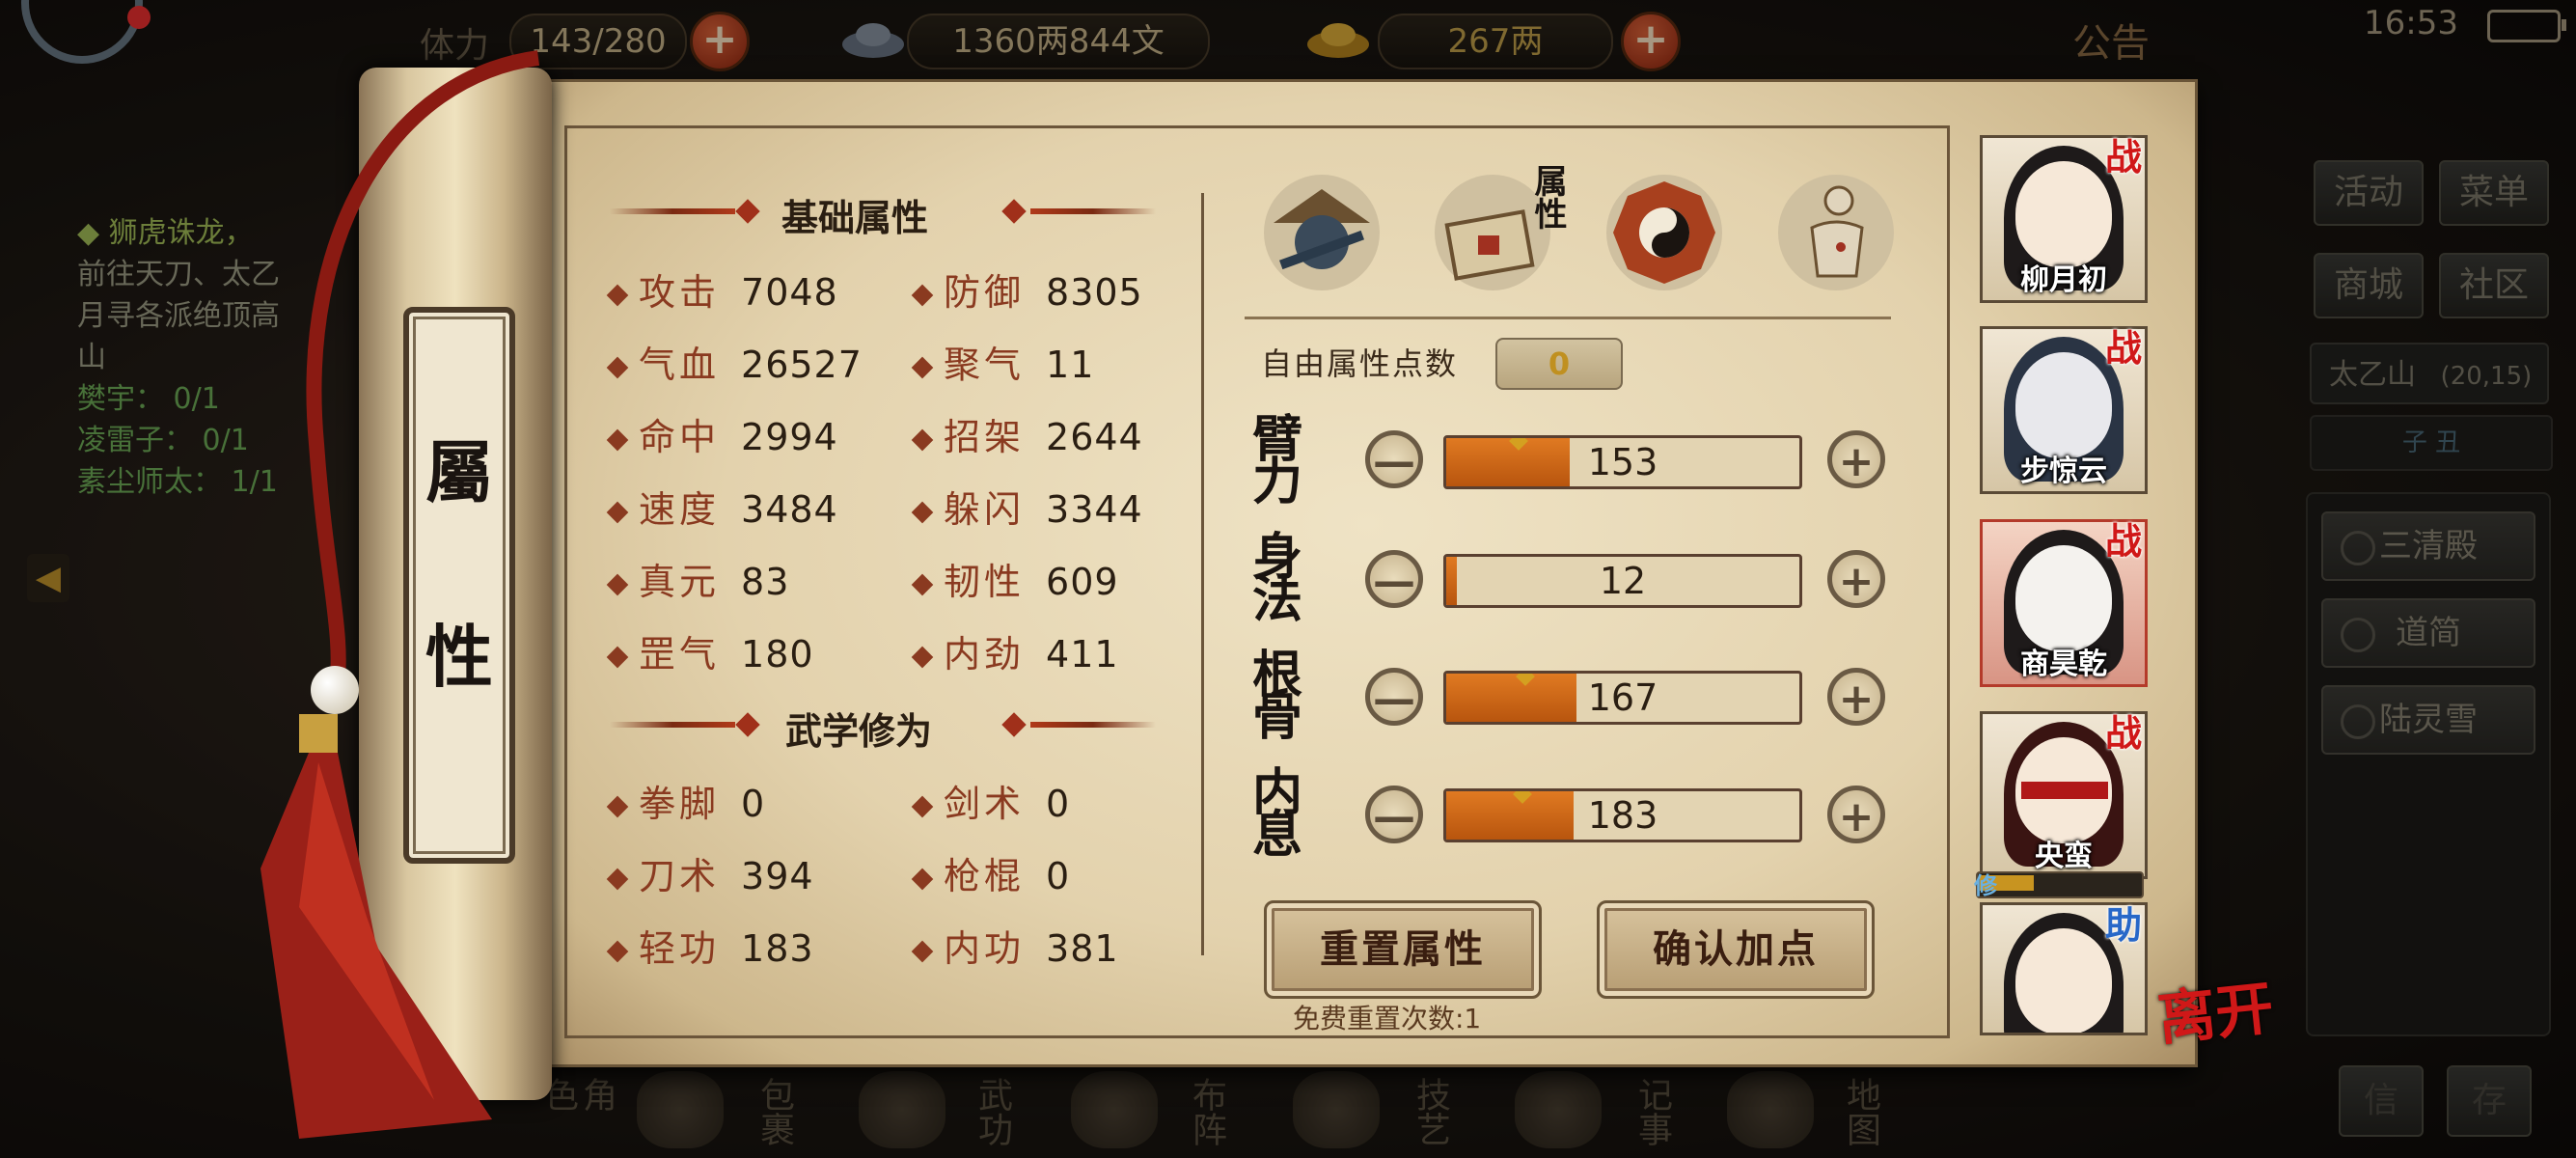  I want to click on increase-breath-button: +, so click(1856, 814).